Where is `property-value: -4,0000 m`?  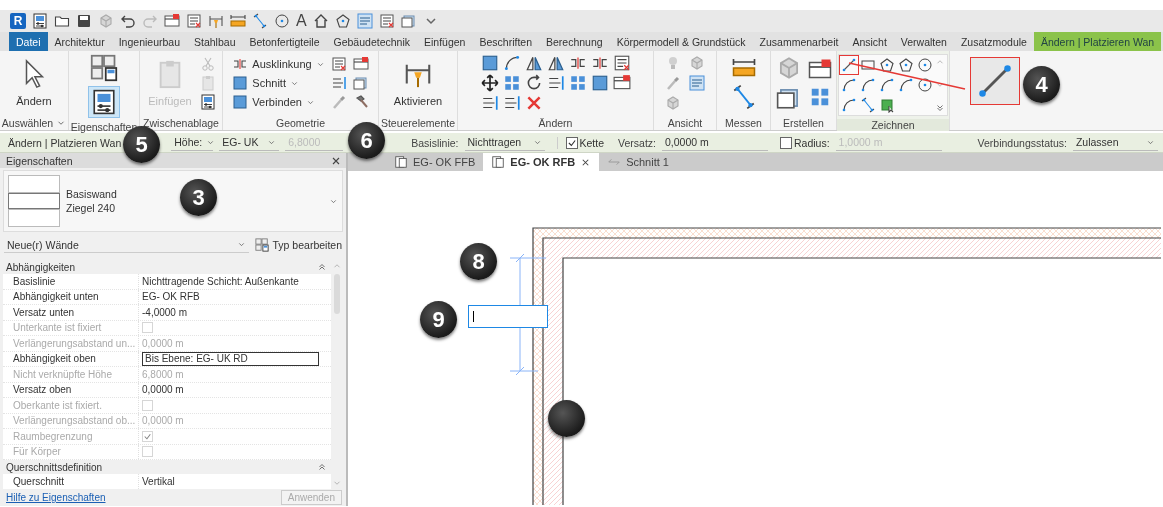
property-value: -4,0000 m is located at coordinates (165, 312).